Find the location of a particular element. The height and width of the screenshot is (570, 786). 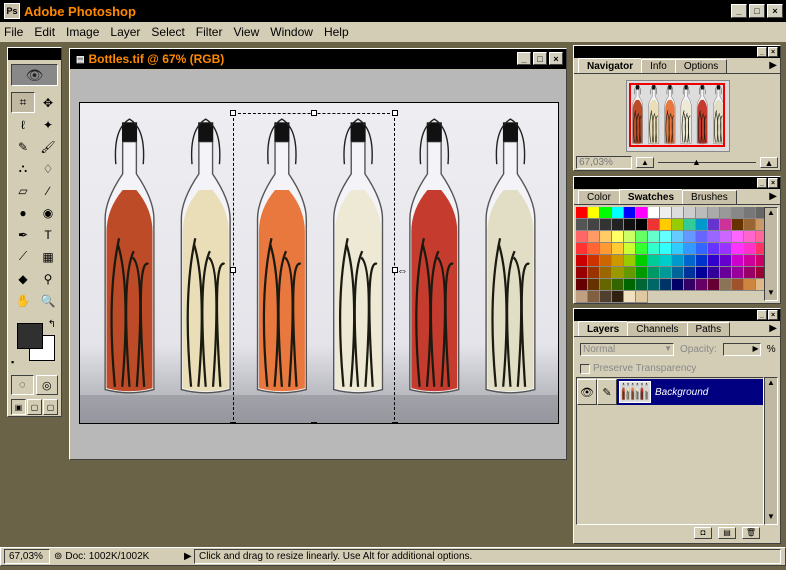

layers-close-button: × is located at coordinates (773, 315).